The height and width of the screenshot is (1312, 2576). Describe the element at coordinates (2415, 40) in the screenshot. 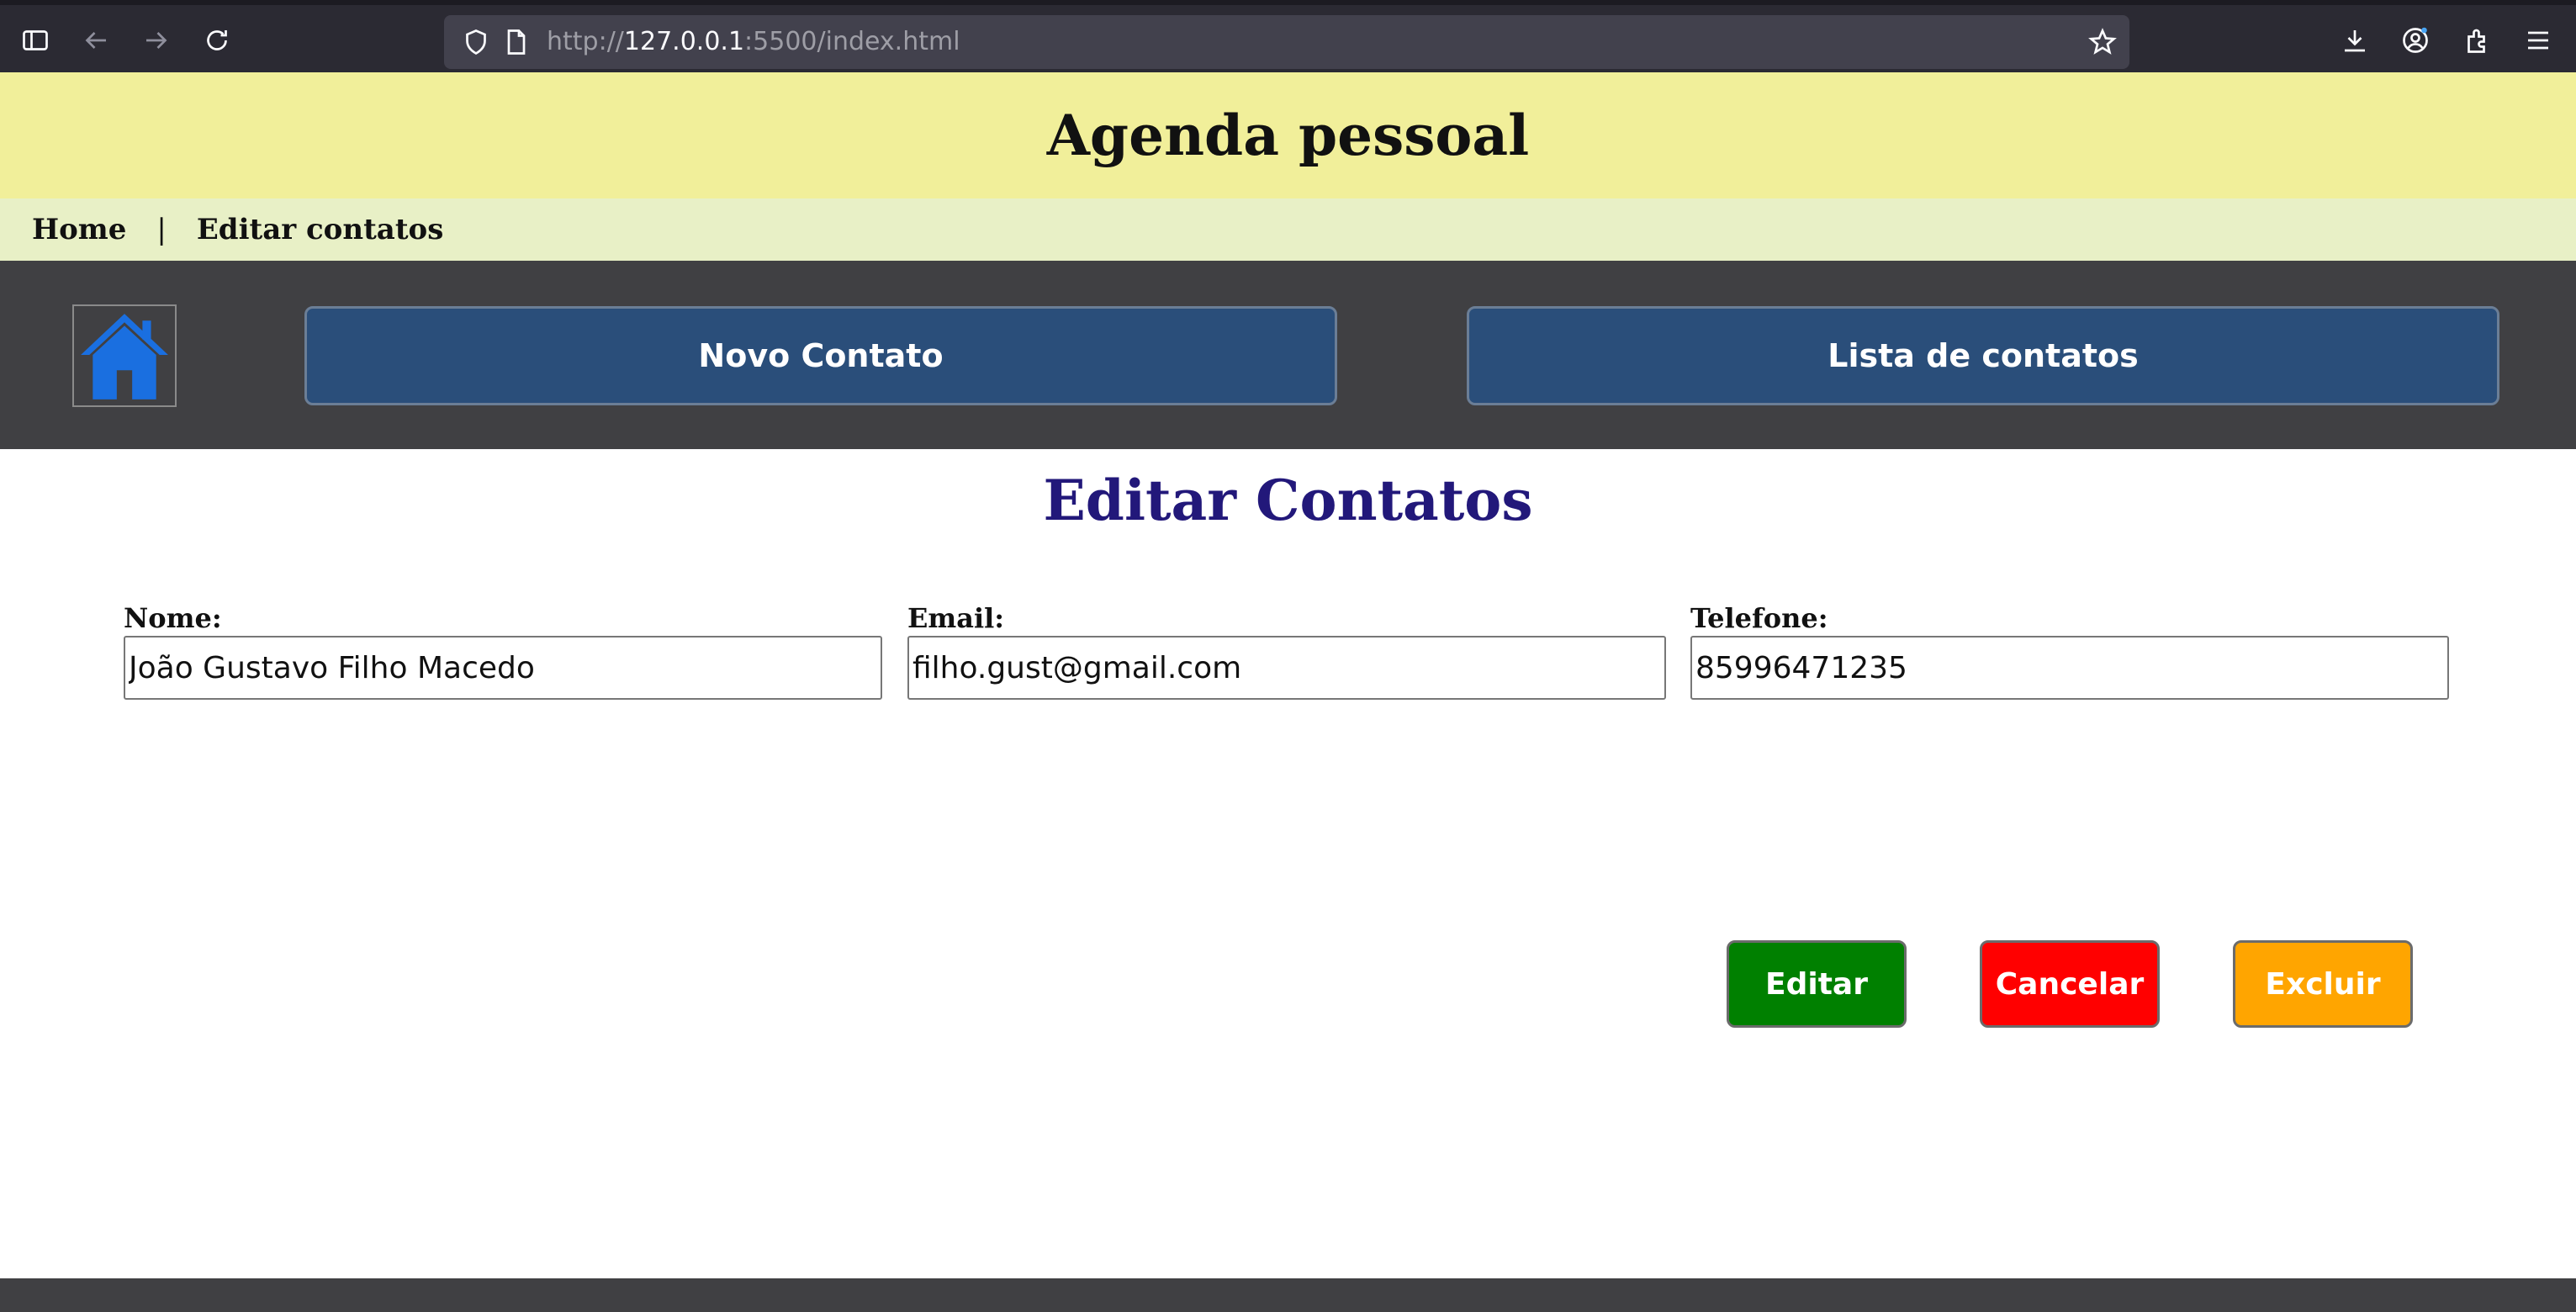

I see `account-icon` at that location.